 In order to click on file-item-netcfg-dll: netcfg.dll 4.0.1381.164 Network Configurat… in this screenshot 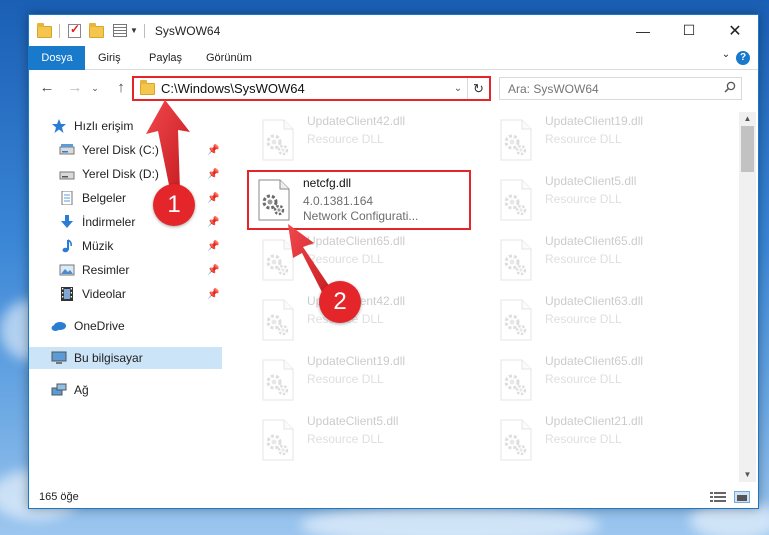, I will do `click(359, 200)`.